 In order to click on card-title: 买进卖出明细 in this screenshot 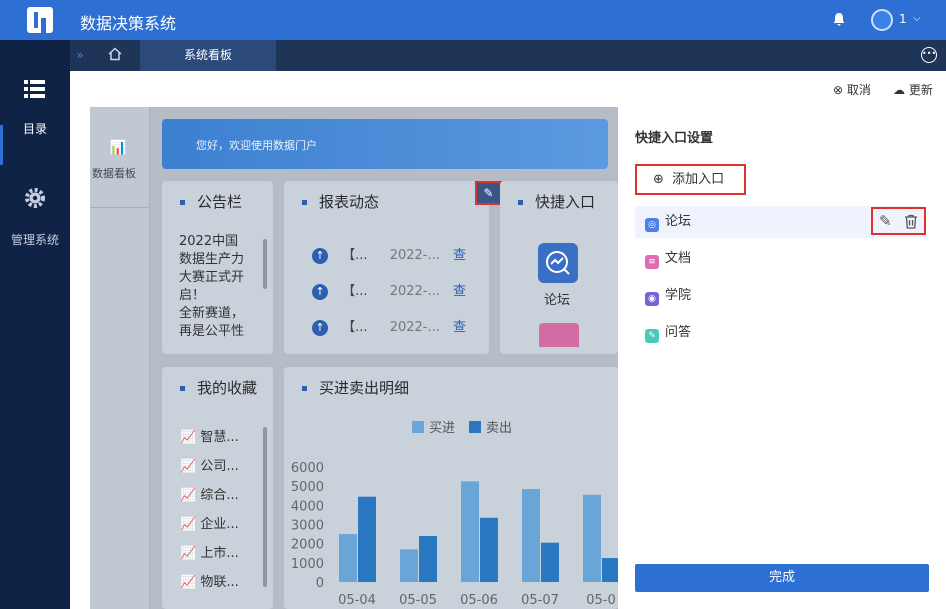, I will do `click(355, 387)`.